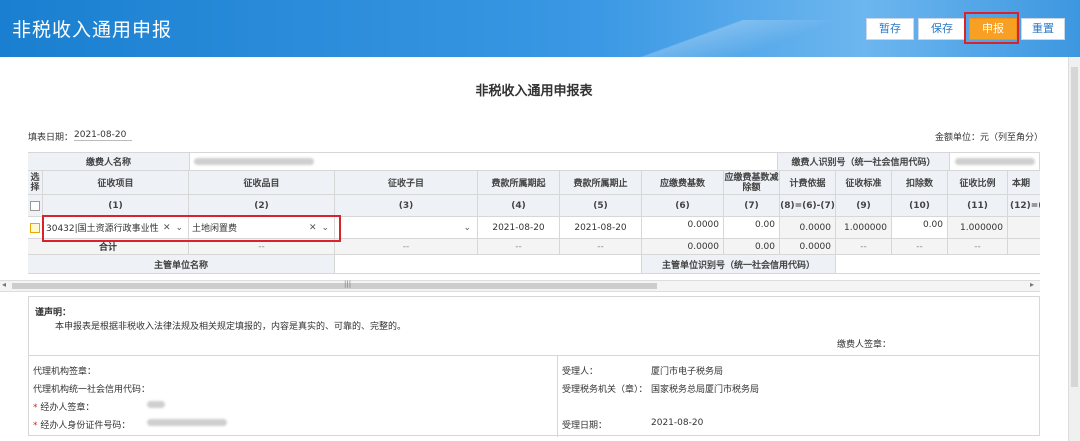 The image size is (1080, 441). What do you see at coordinates (406, 228) in the screenshot?
I see `sub-category-select: ⌄` at bounding box center [406, 228].